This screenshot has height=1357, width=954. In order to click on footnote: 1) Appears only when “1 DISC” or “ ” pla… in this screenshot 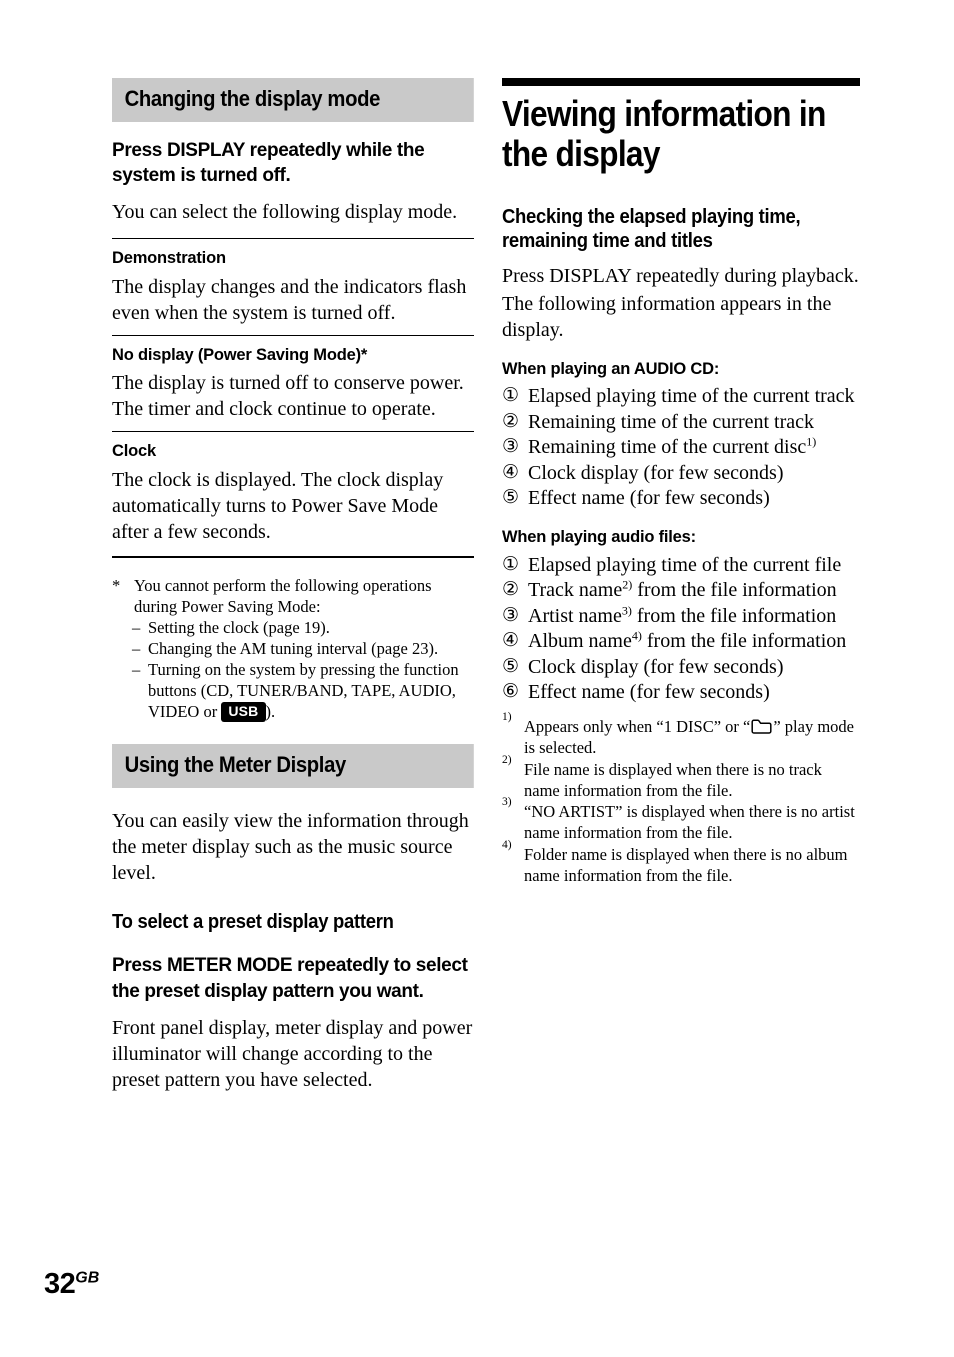, I will do `click(678, 734)`.